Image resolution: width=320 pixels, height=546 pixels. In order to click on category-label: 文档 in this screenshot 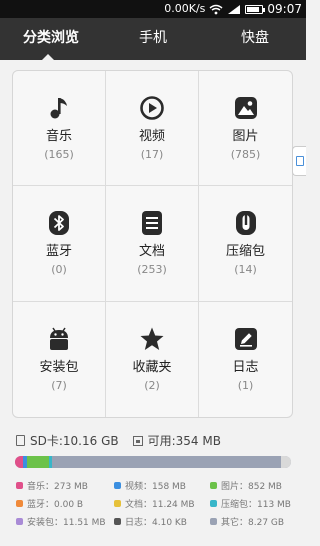, I will do `click(151, 252)`.